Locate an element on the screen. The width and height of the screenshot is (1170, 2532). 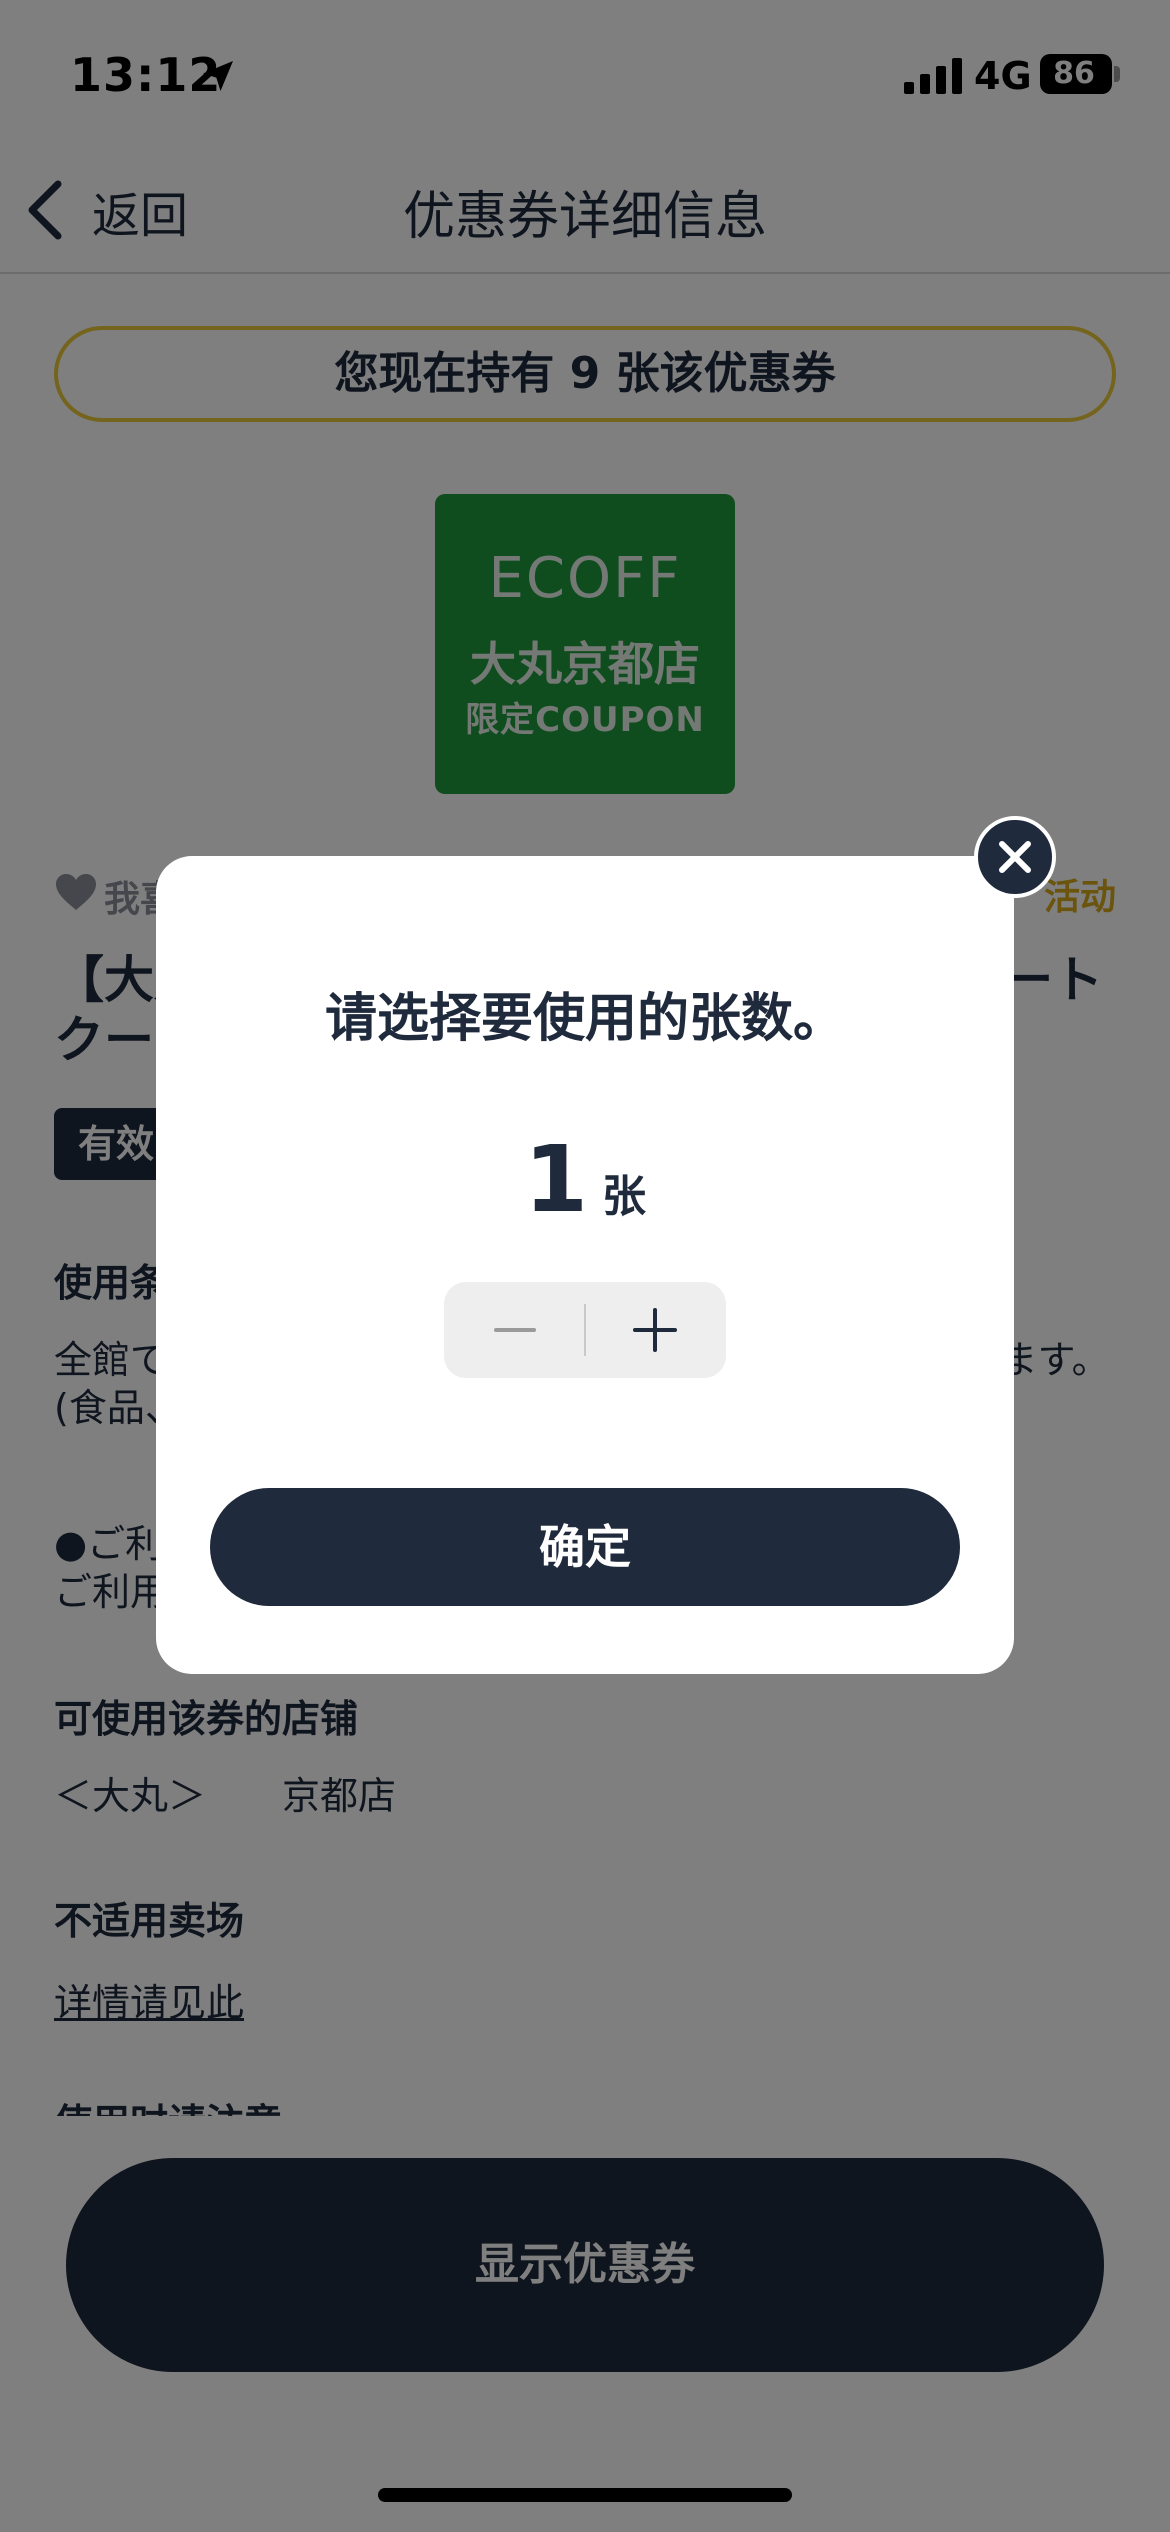
minus-icon is located at coordinates (515, 1330).